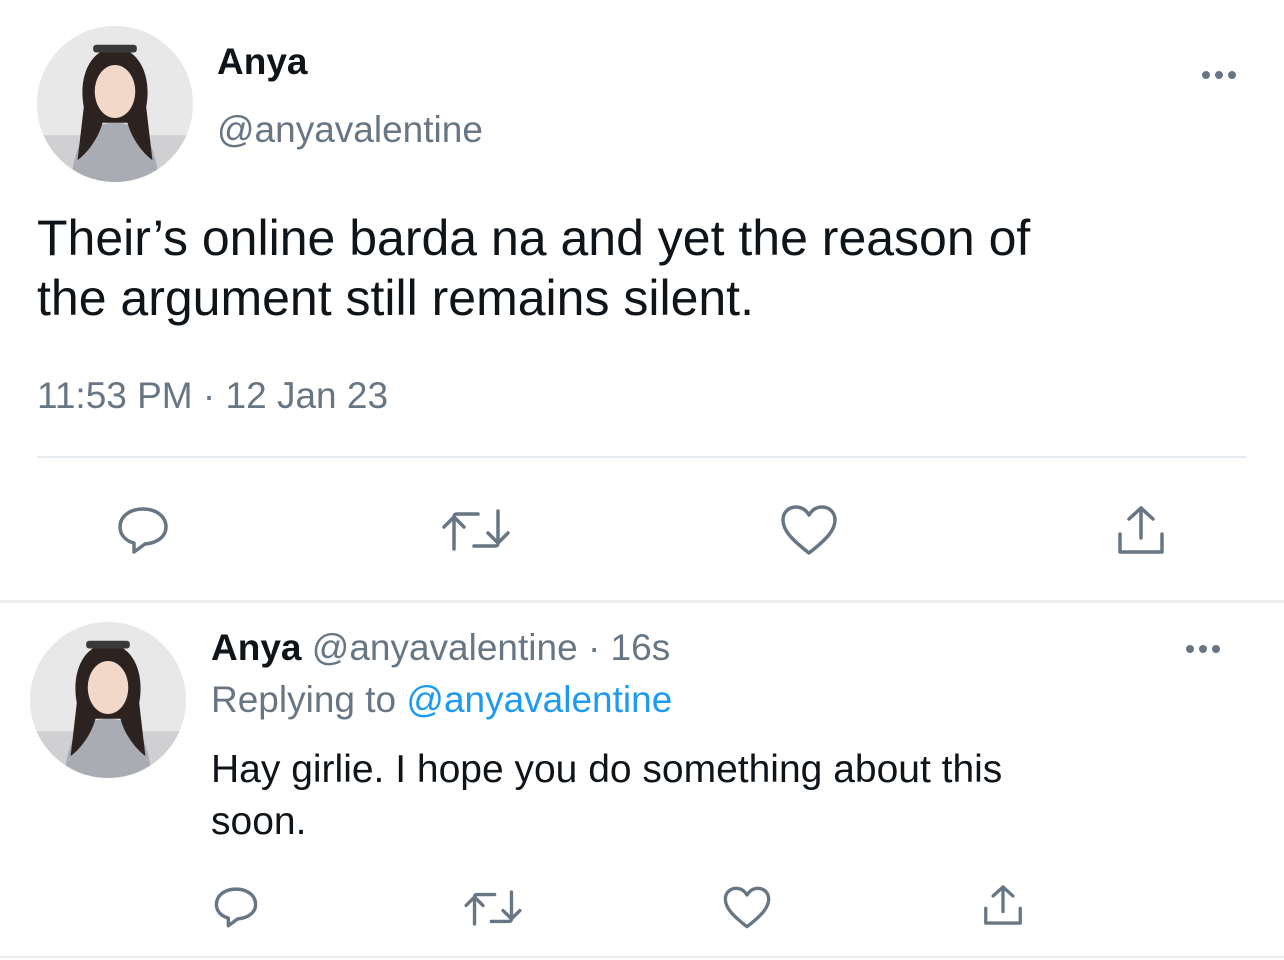 This screenshot has height=960, width=1284. Describe the element at coordinates (1220, 75) in the screenshot. I see `more-options-icon` at that location.